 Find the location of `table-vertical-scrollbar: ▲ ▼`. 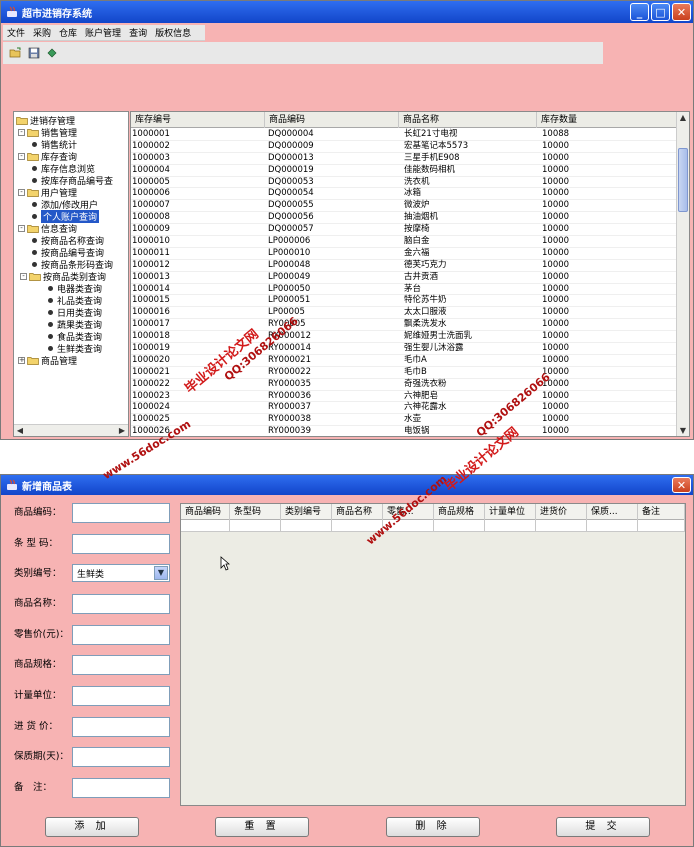

table-vertical-scrollbar: ▲ ▼ is located at coordinates (682, 274).